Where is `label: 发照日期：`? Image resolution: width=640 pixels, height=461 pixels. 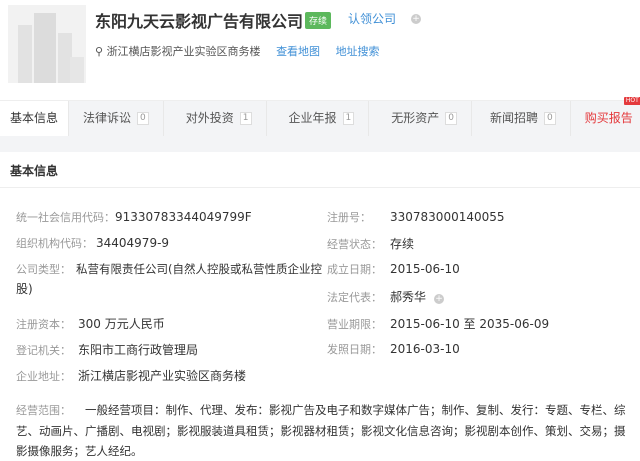
label: 发照日期： is located at coordinates (354, 349).